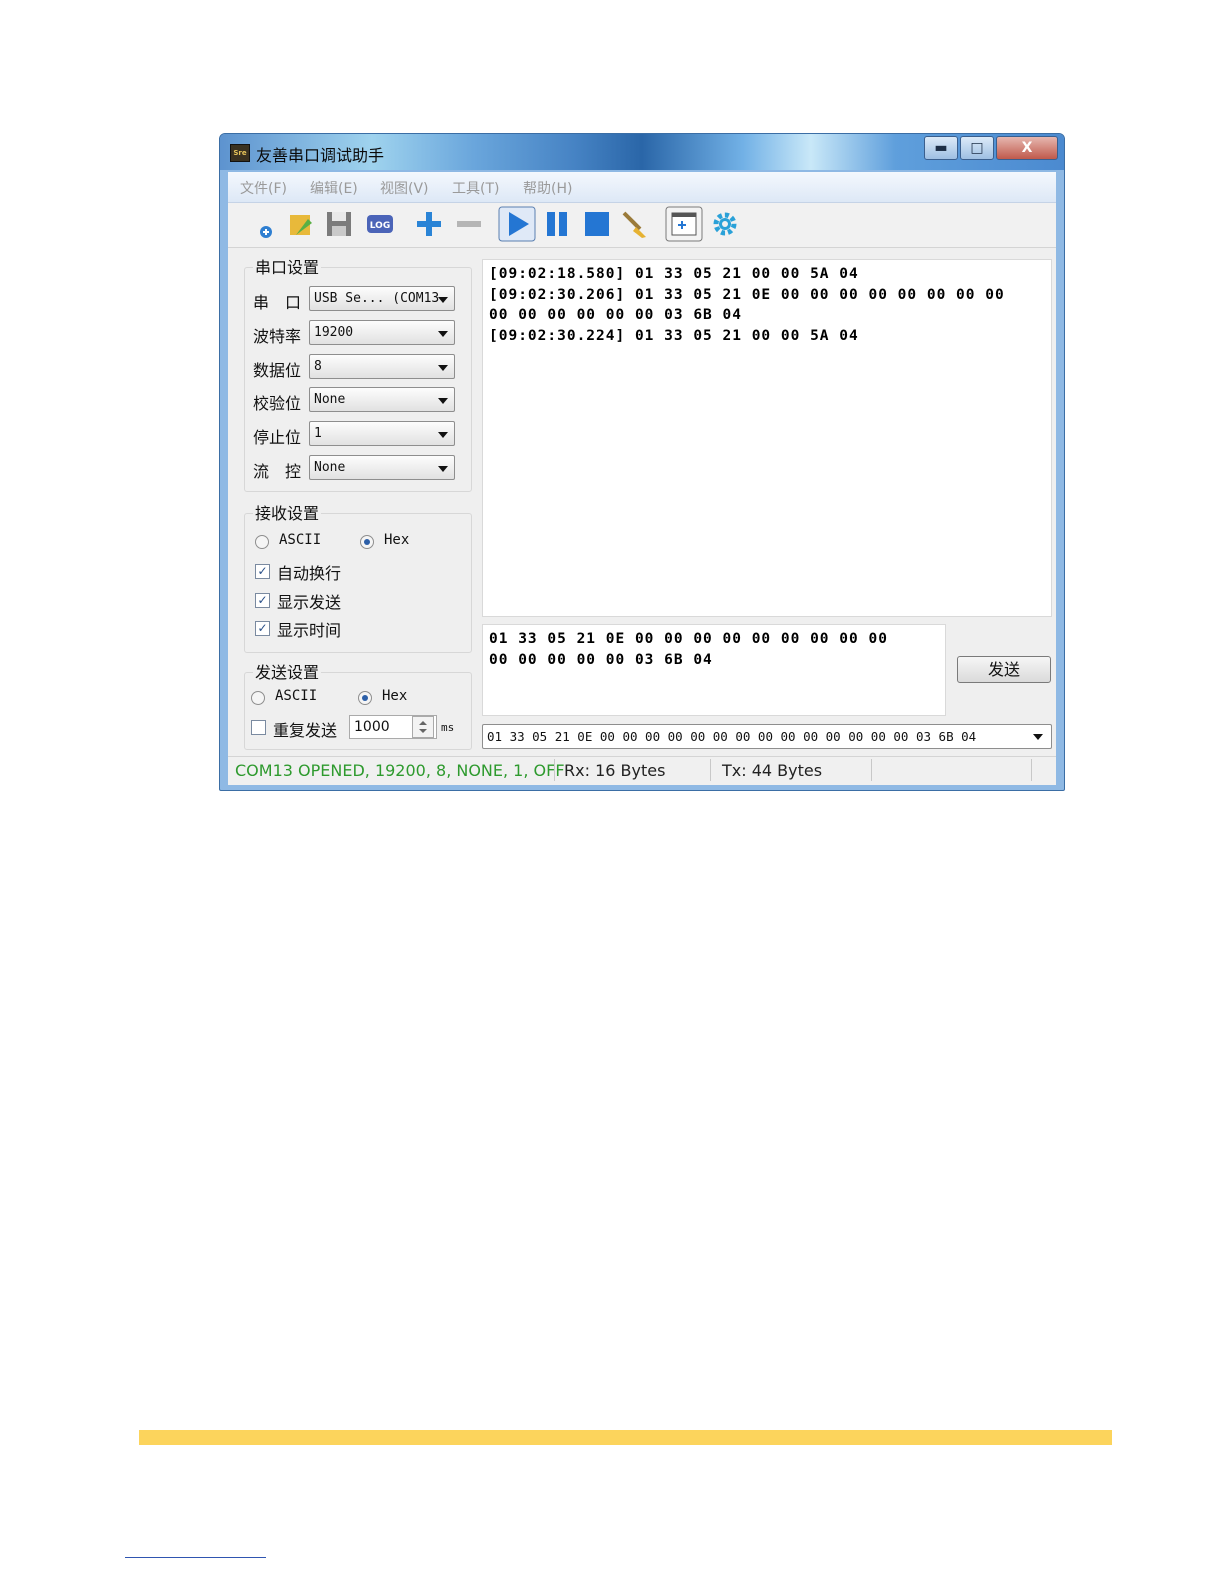 The width and height of the screenshot is (1224, 1584). What do you see at coordinates (625, 1437) in the screenshot?
I see `page-divider` at bounding box center [625, 1437].